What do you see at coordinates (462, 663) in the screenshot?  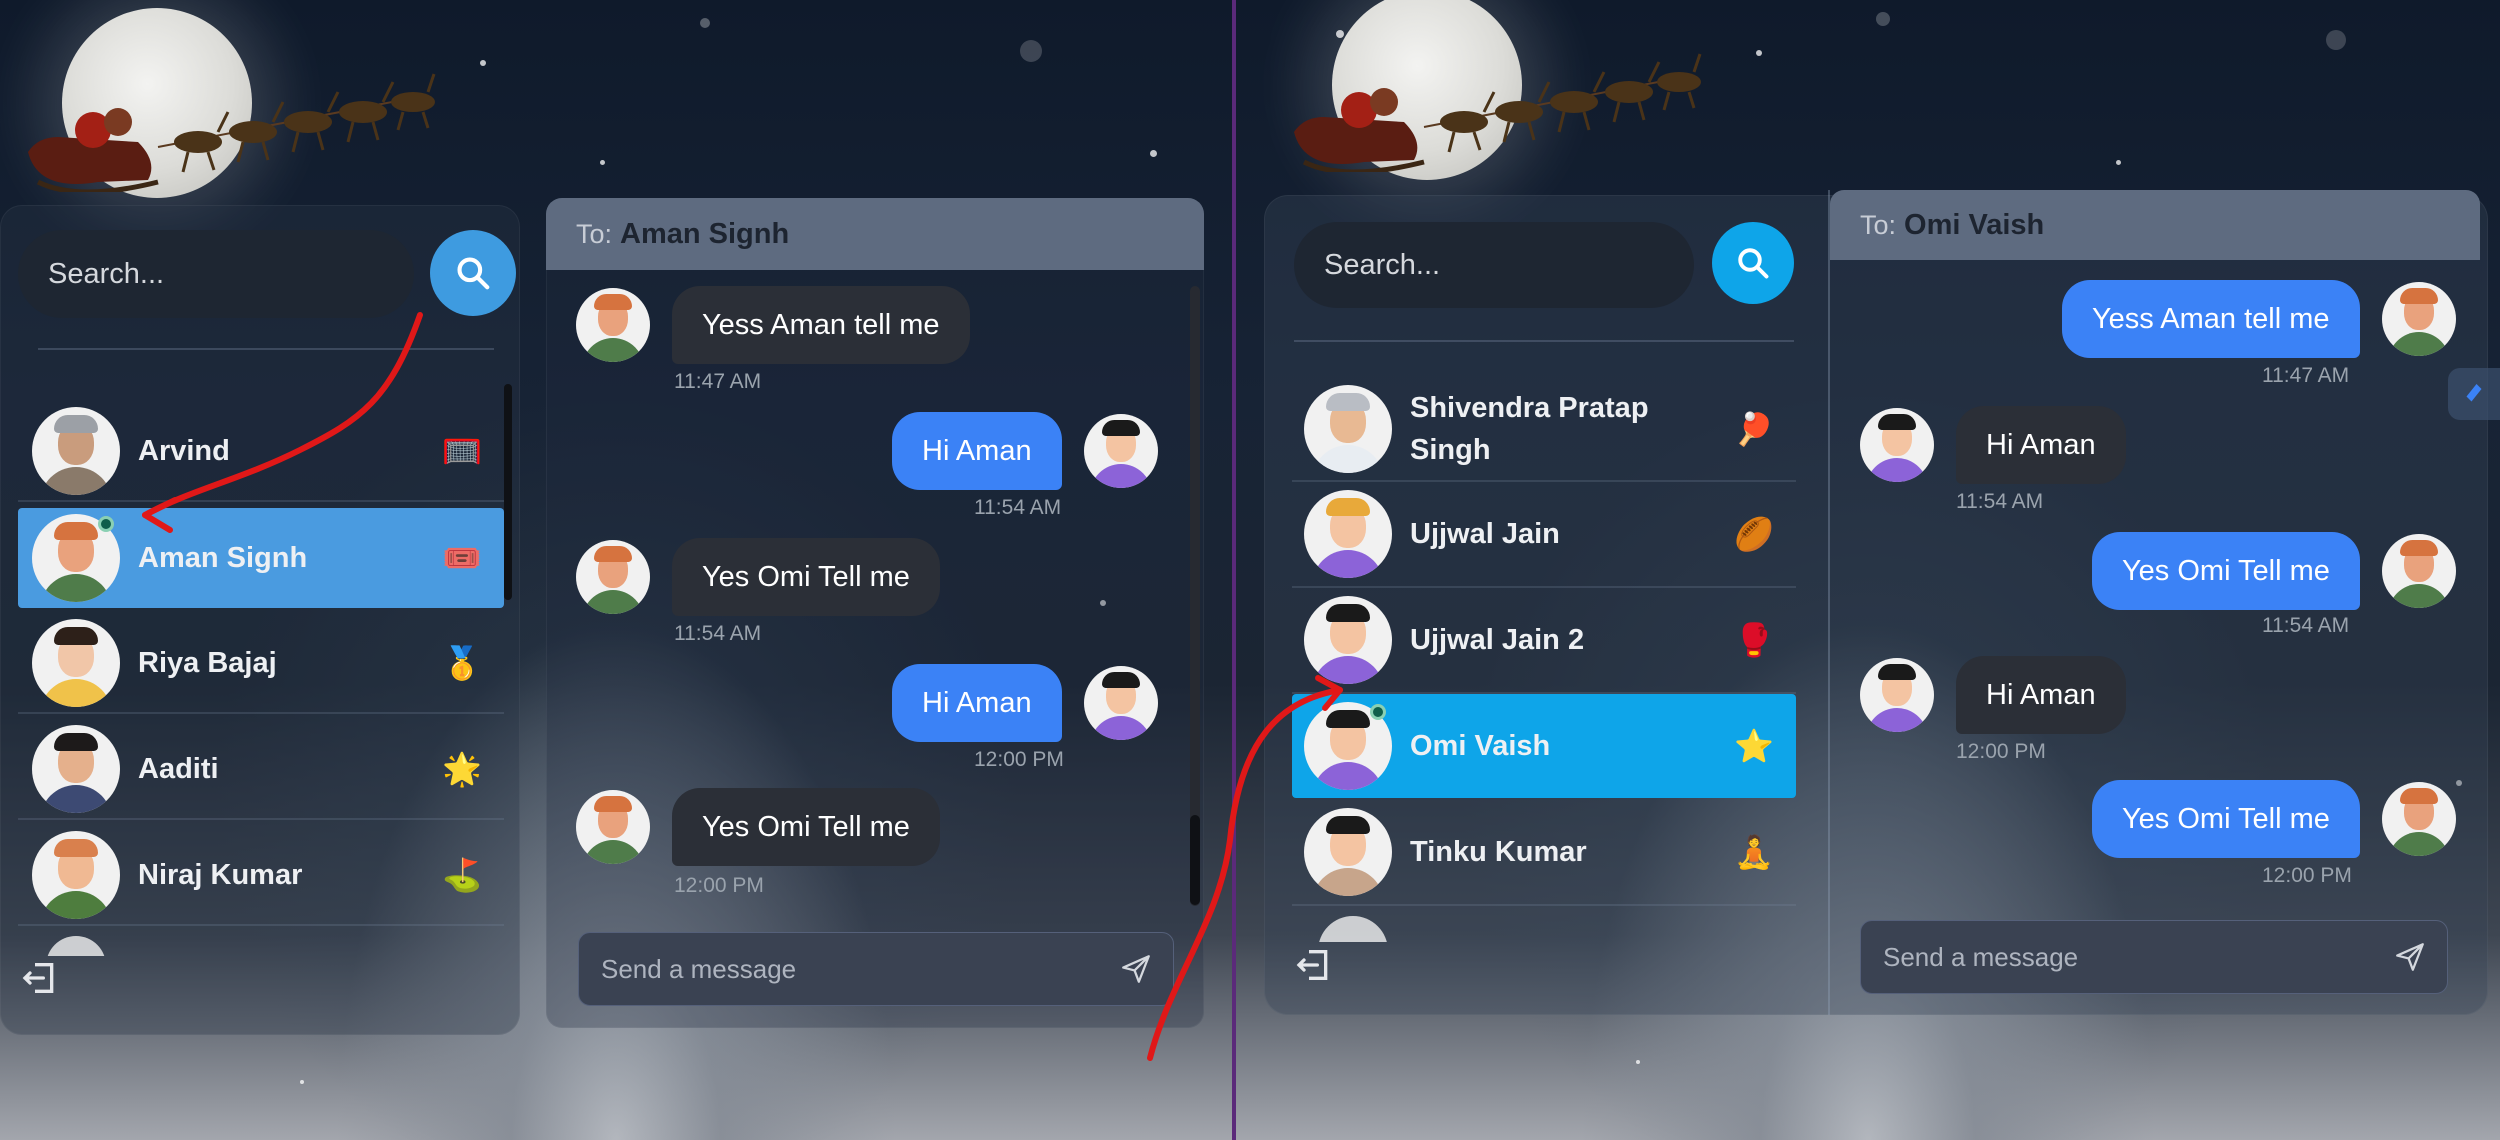 I see `contact-status-emoji: 🥇` at bounding box center [462, 663].